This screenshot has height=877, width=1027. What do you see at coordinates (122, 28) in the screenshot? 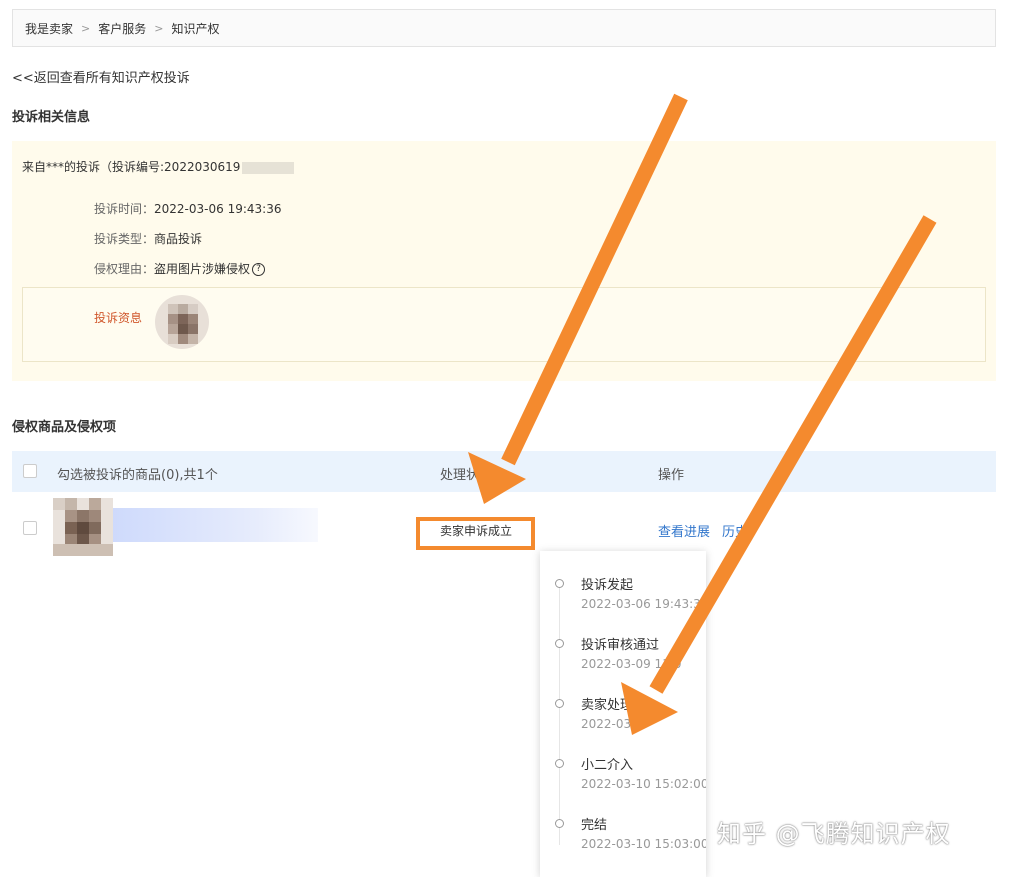
I see `breadcrumb-item-customer-service: 客户服务` at bounding box center [122, 28].